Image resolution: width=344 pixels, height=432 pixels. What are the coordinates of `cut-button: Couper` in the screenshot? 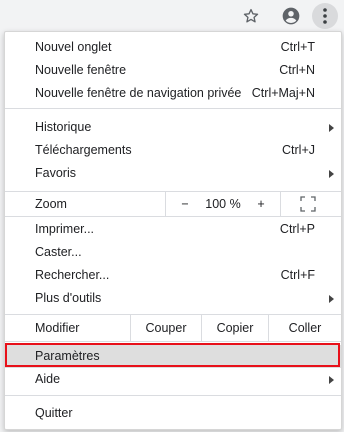 It's located at (166, 328).